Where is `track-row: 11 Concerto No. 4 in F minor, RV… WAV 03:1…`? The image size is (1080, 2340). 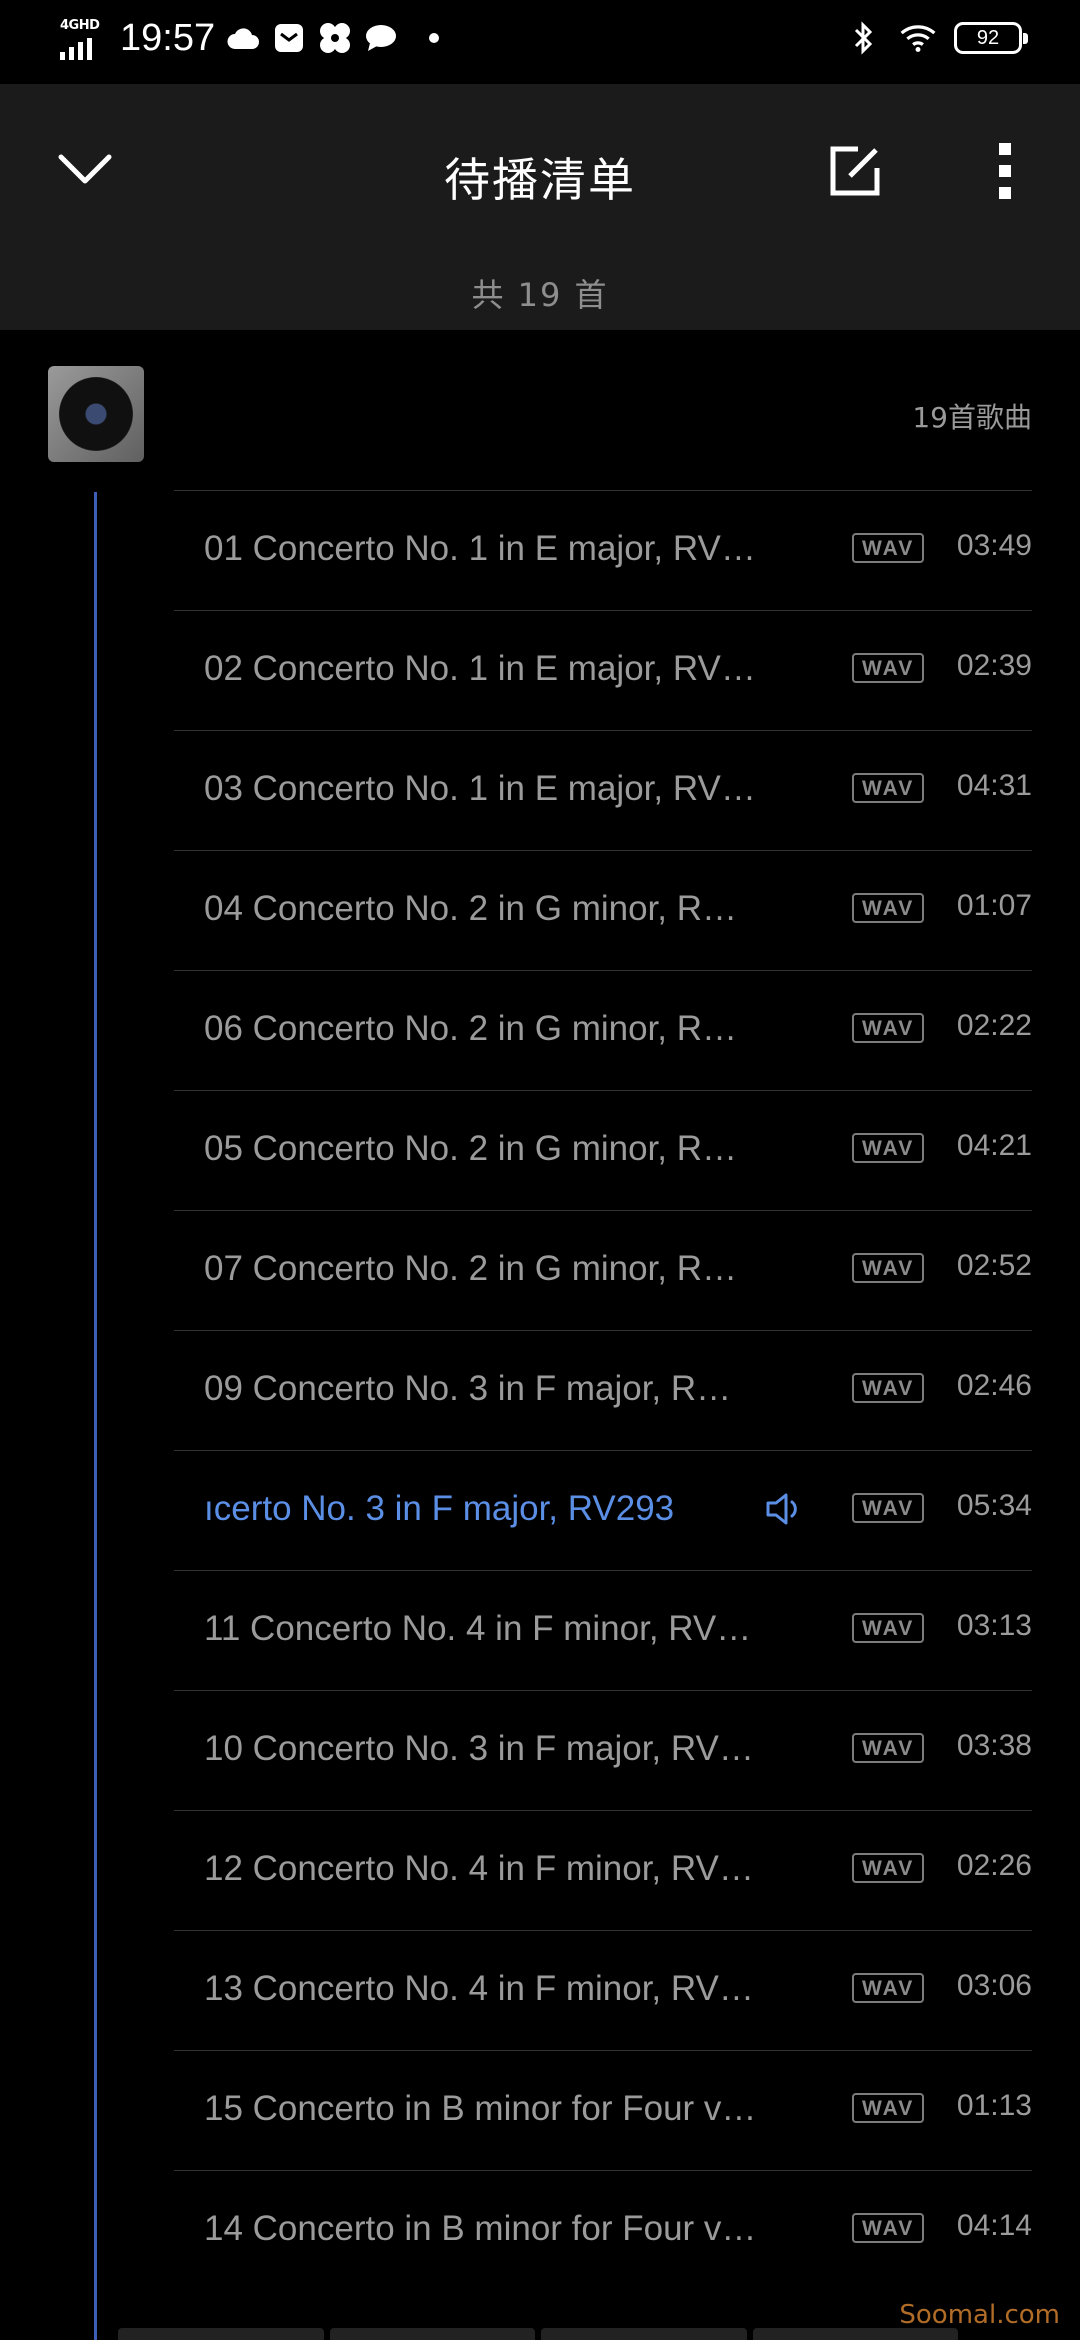 track-row: 11 Concerto No. 4 in F minor, RV… WAV 03:1… is located at coordinates (603, 1630).